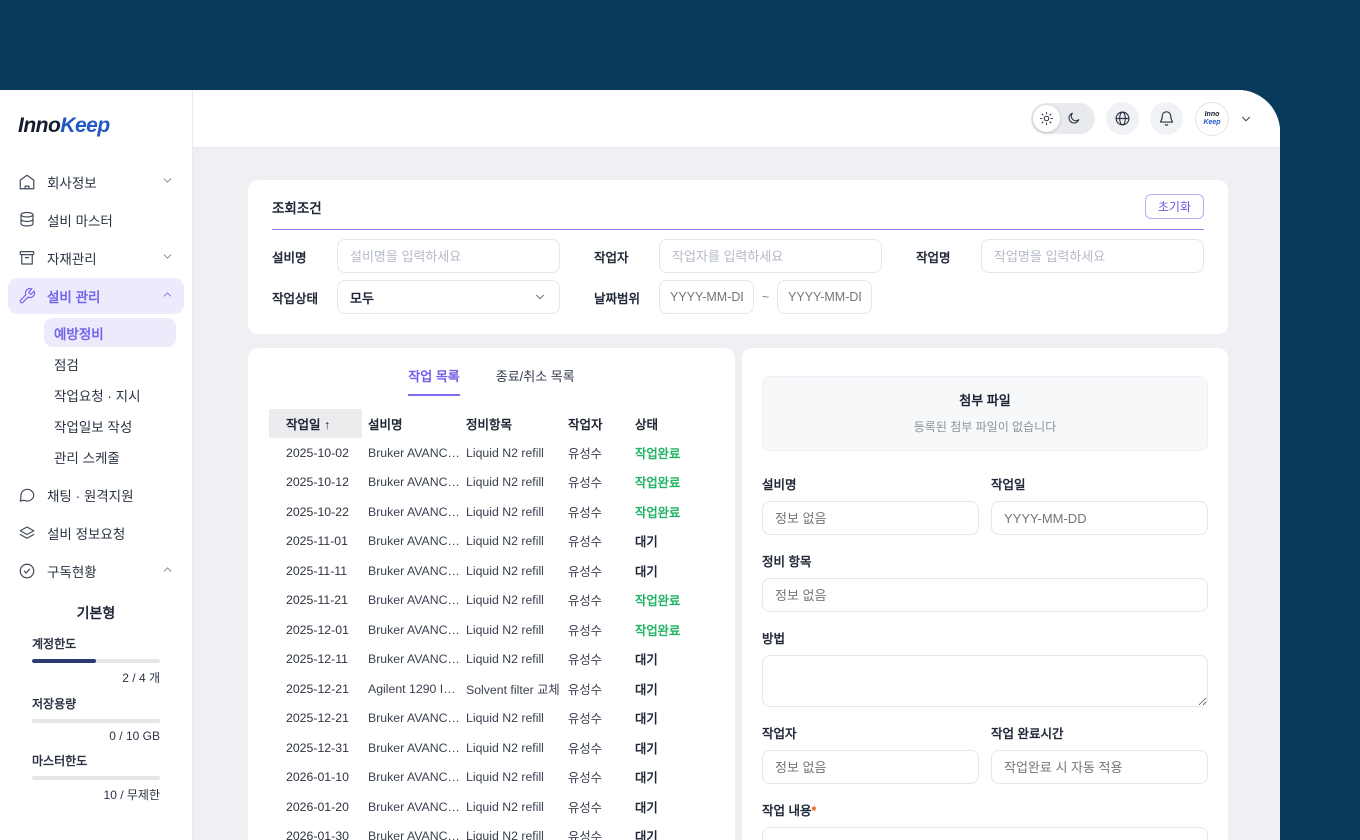 The width and height of the screenshot is (1360, 840). I want to click on worker-filter-label: 작업자, so click(611, 257).